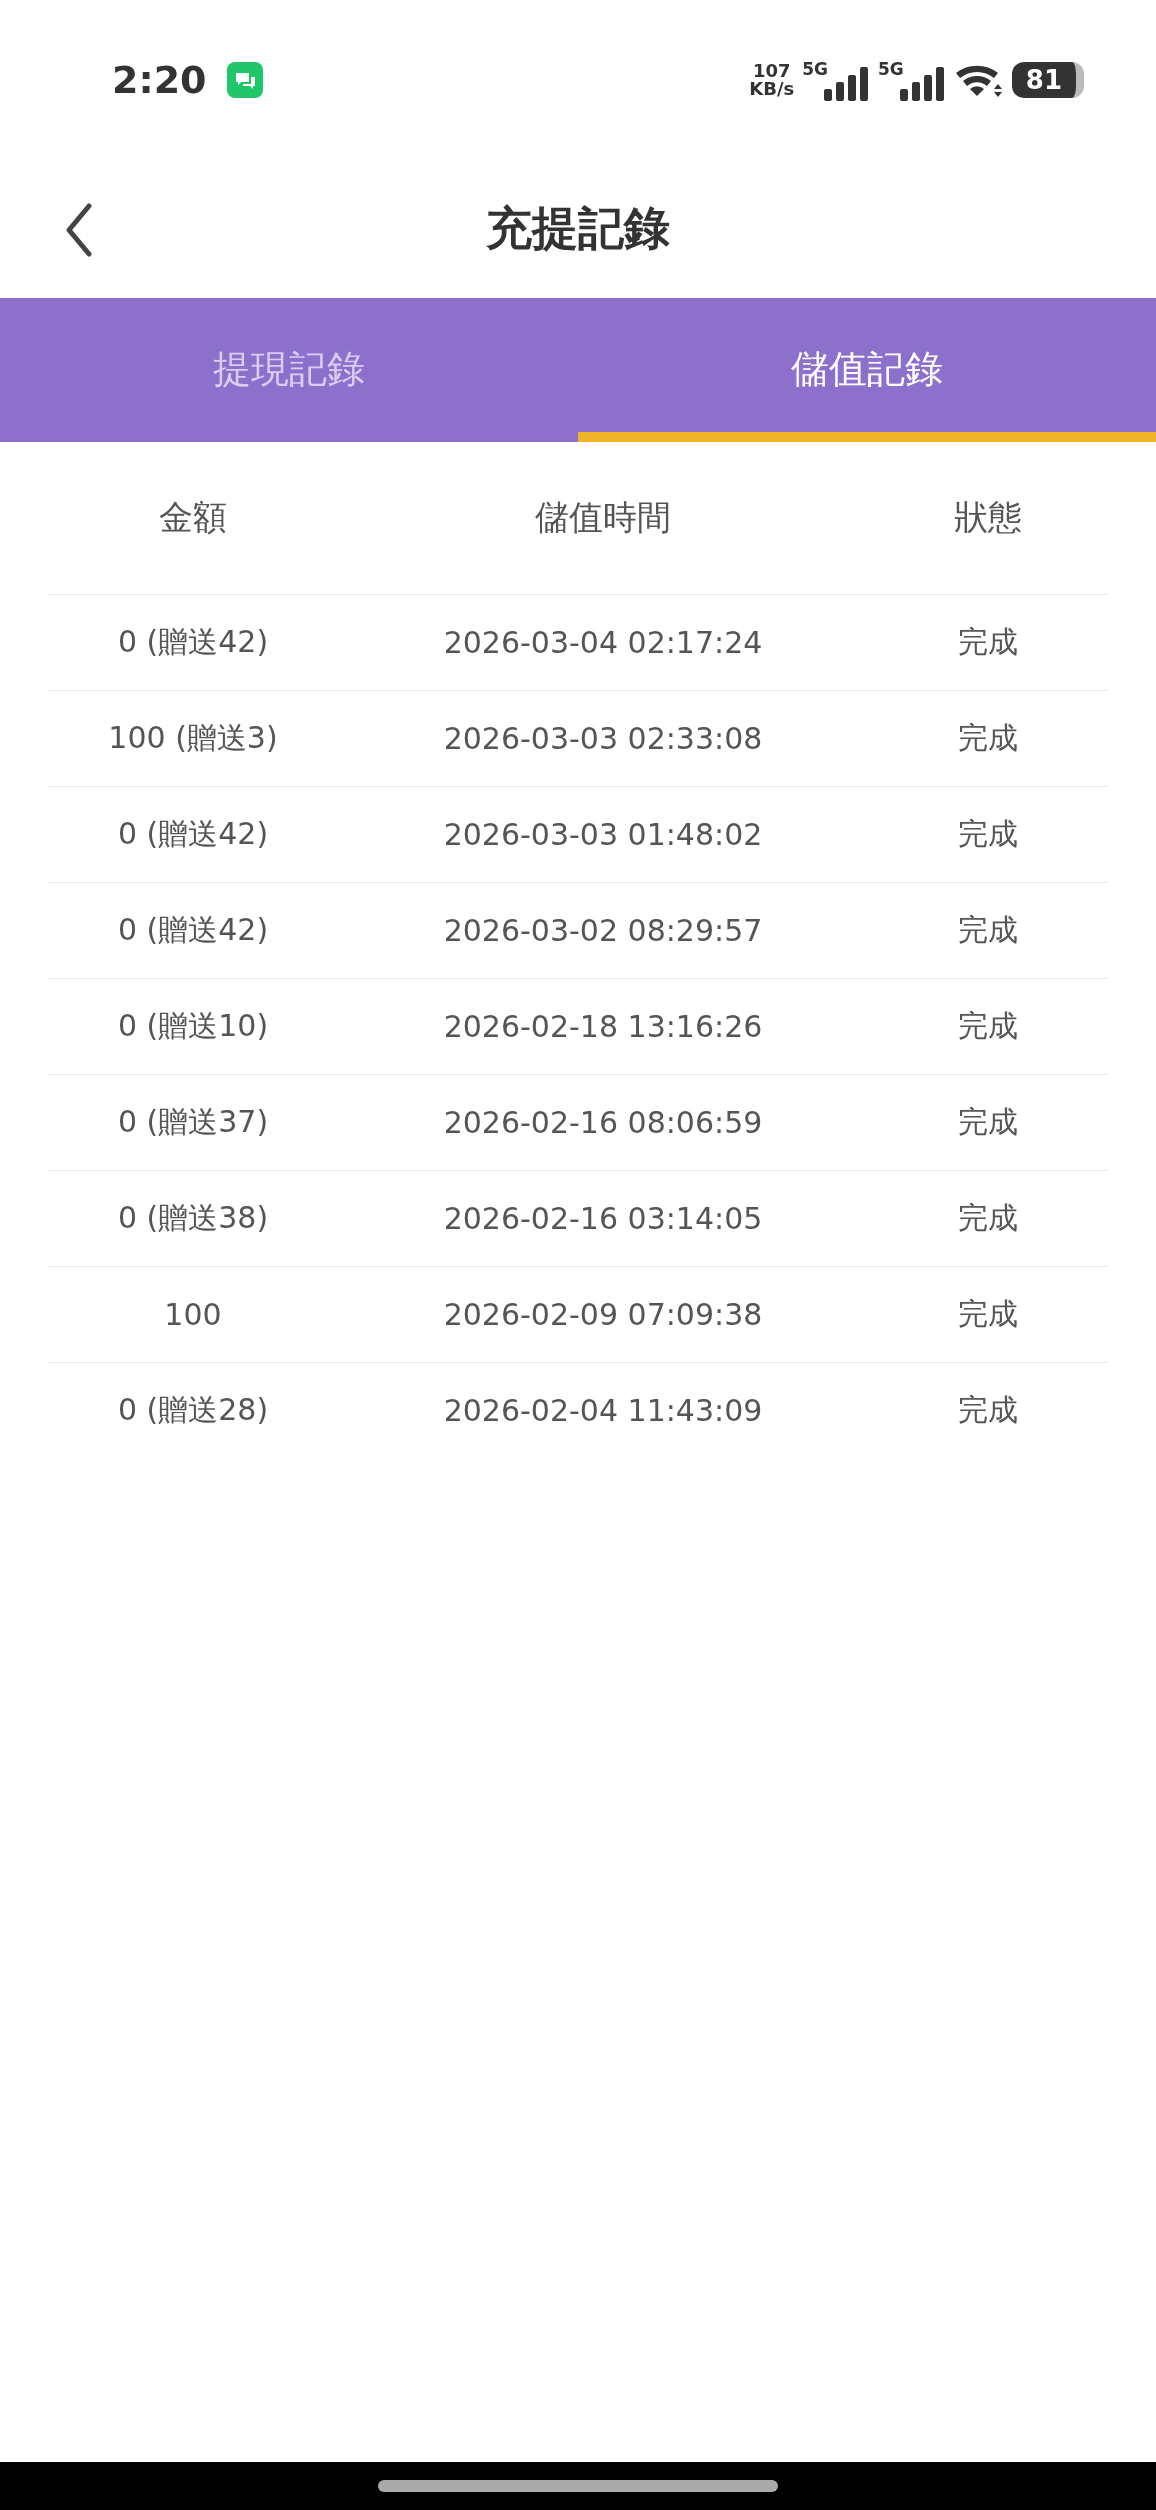 The width and height of the screenshot is (1156, 2510). What do you see at coordinates (193, 738) in the screenshot?
I see `table-cell-text: 100 (贈送3)` at bounding box center [193, 738].